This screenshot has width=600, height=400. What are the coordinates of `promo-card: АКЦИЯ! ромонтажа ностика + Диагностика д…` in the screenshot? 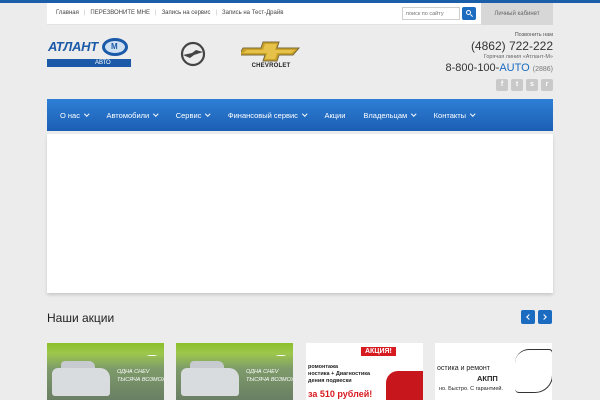 It's located at (364, 371).